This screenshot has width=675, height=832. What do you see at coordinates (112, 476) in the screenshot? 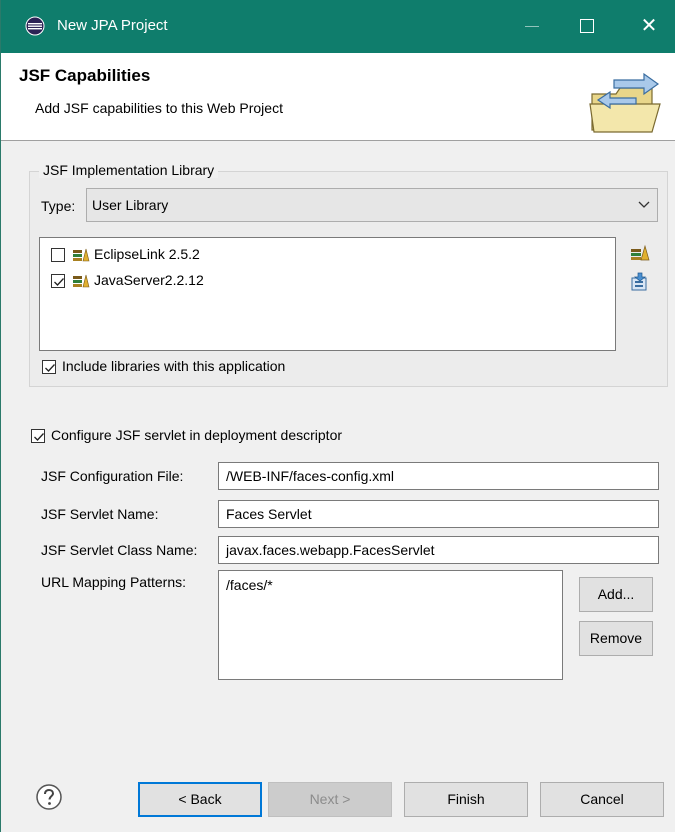
I see `config-file-label: JSF Configuration File:` at bounding box center [112, 476].